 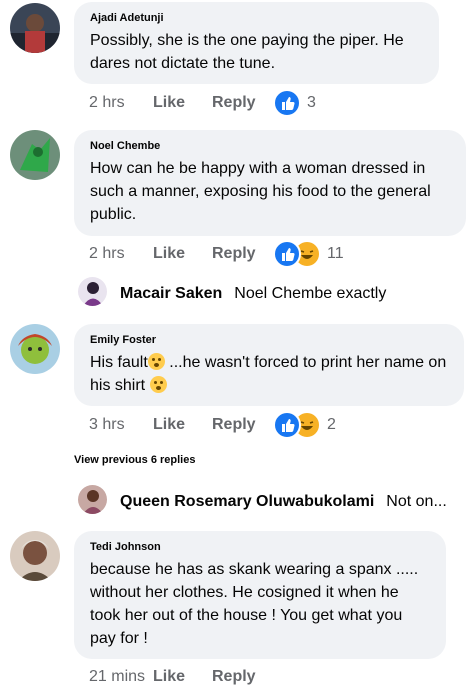 What do you see at coordinates (92, 499) in the screenshot?
I see `avatar-queen-rosemary` at bounding box center [92, 499].